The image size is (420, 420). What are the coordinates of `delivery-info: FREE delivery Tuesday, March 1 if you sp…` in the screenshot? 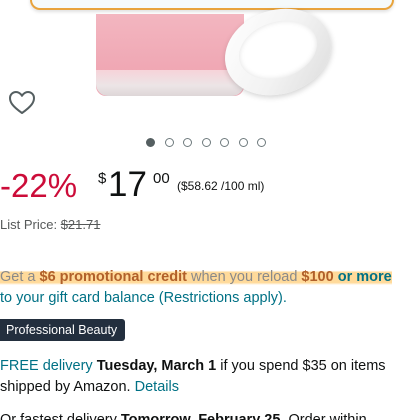 It's located at (210, 377).